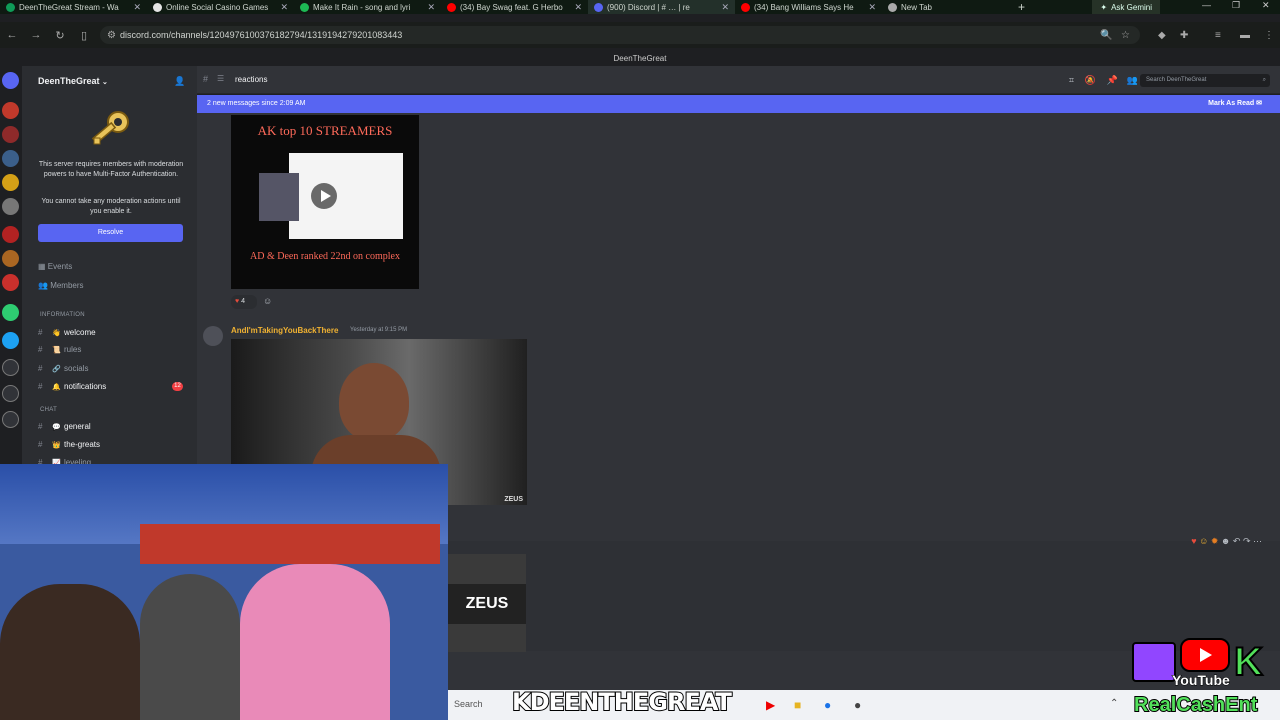 The height and width of the screenshot is (720, 1280). I want to click on forward-icon: ↷, so click(1247, 541).